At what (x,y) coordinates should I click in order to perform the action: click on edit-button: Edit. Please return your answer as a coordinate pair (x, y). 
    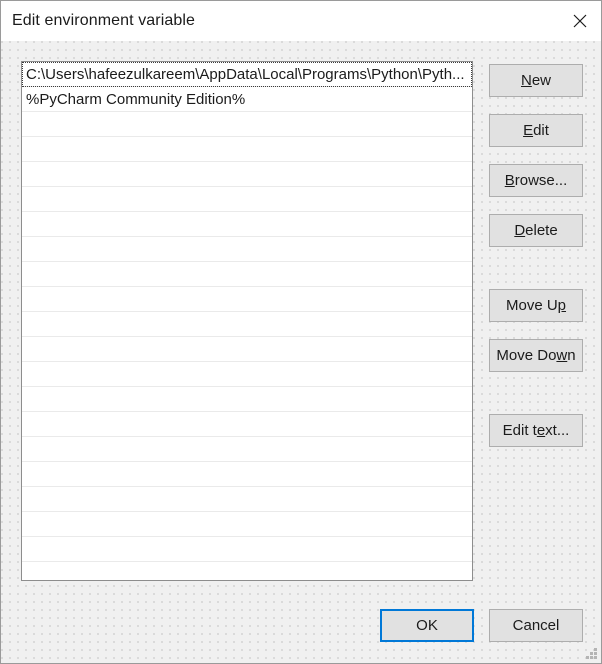
    Looking at the image, I should click on (536, 130).